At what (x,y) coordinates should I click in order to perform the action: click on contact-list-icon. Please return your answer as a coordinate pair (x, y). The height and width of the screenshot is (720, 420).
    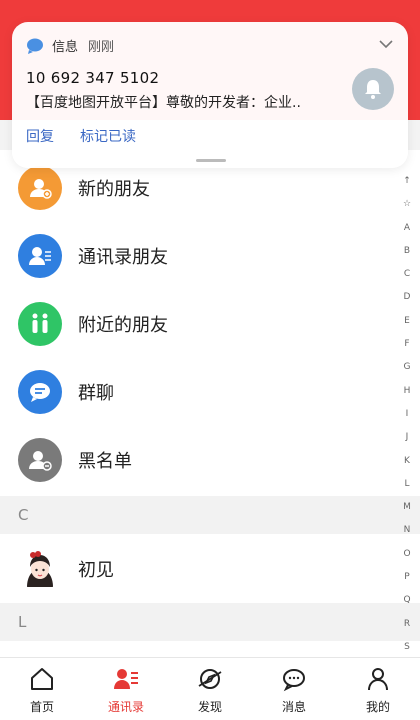
    Looking at the image, I should click on (40, 256).